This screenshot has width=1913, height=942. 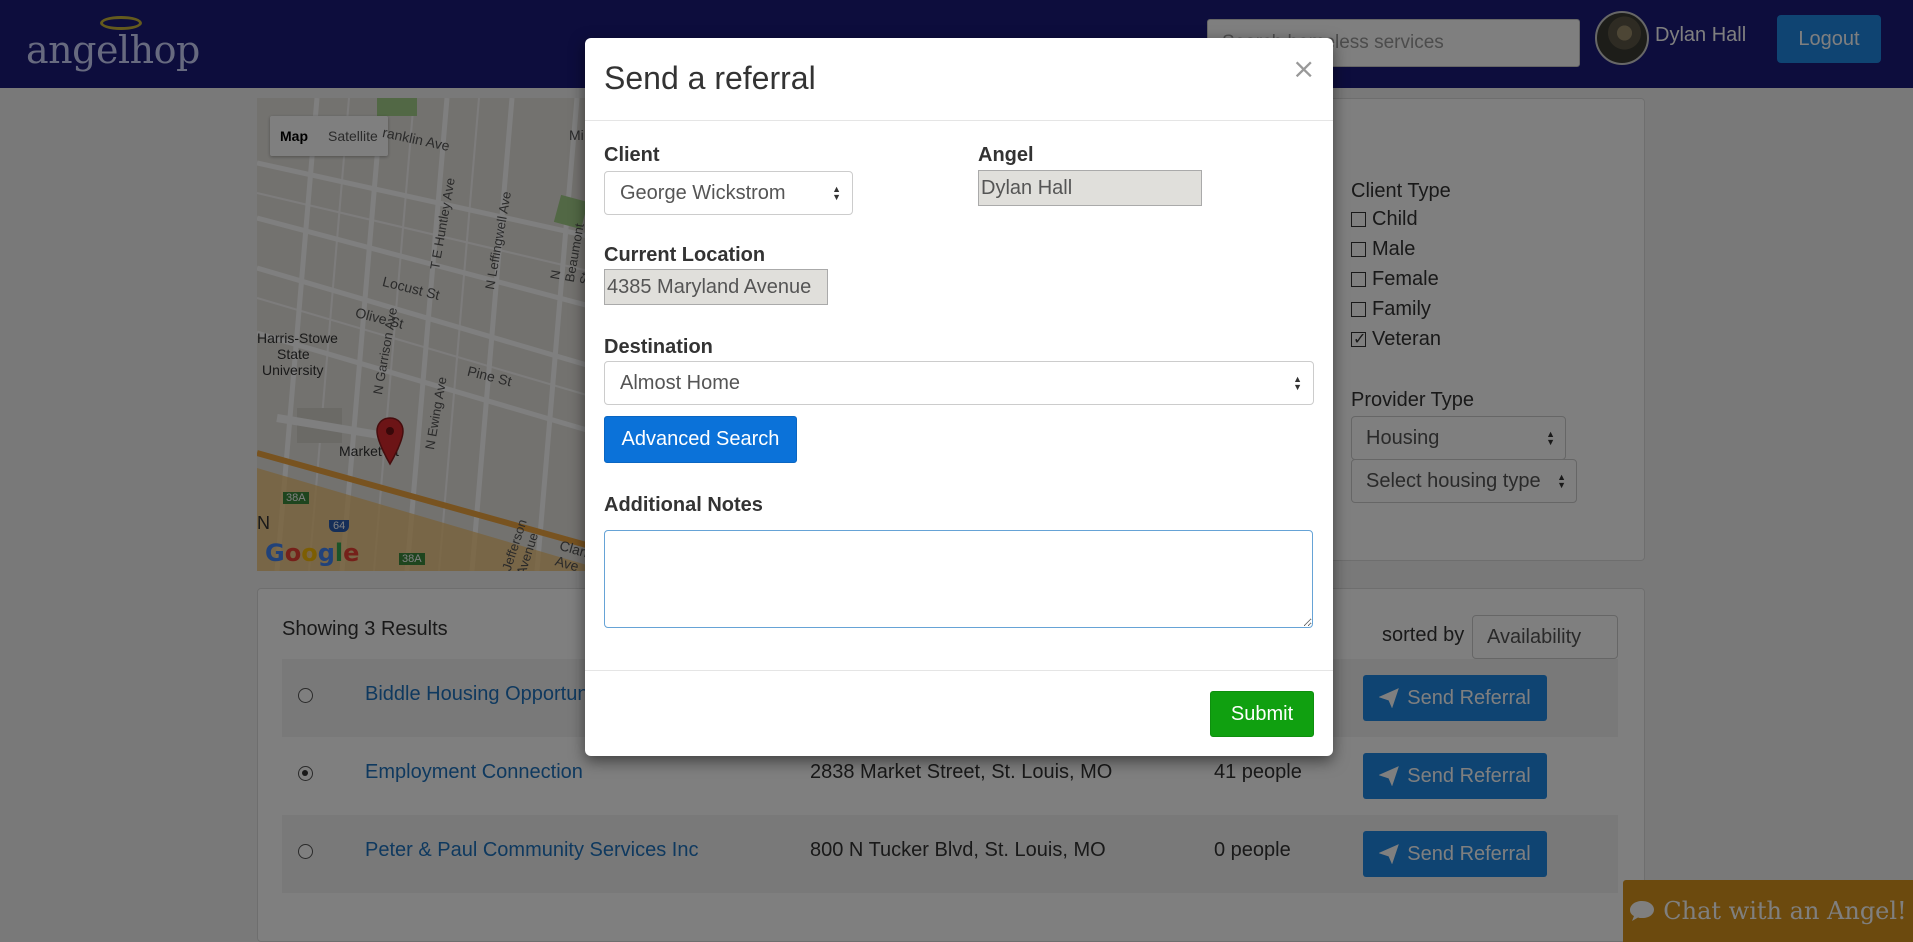 I want to click on current-location-field, so click(x=716, y=287).